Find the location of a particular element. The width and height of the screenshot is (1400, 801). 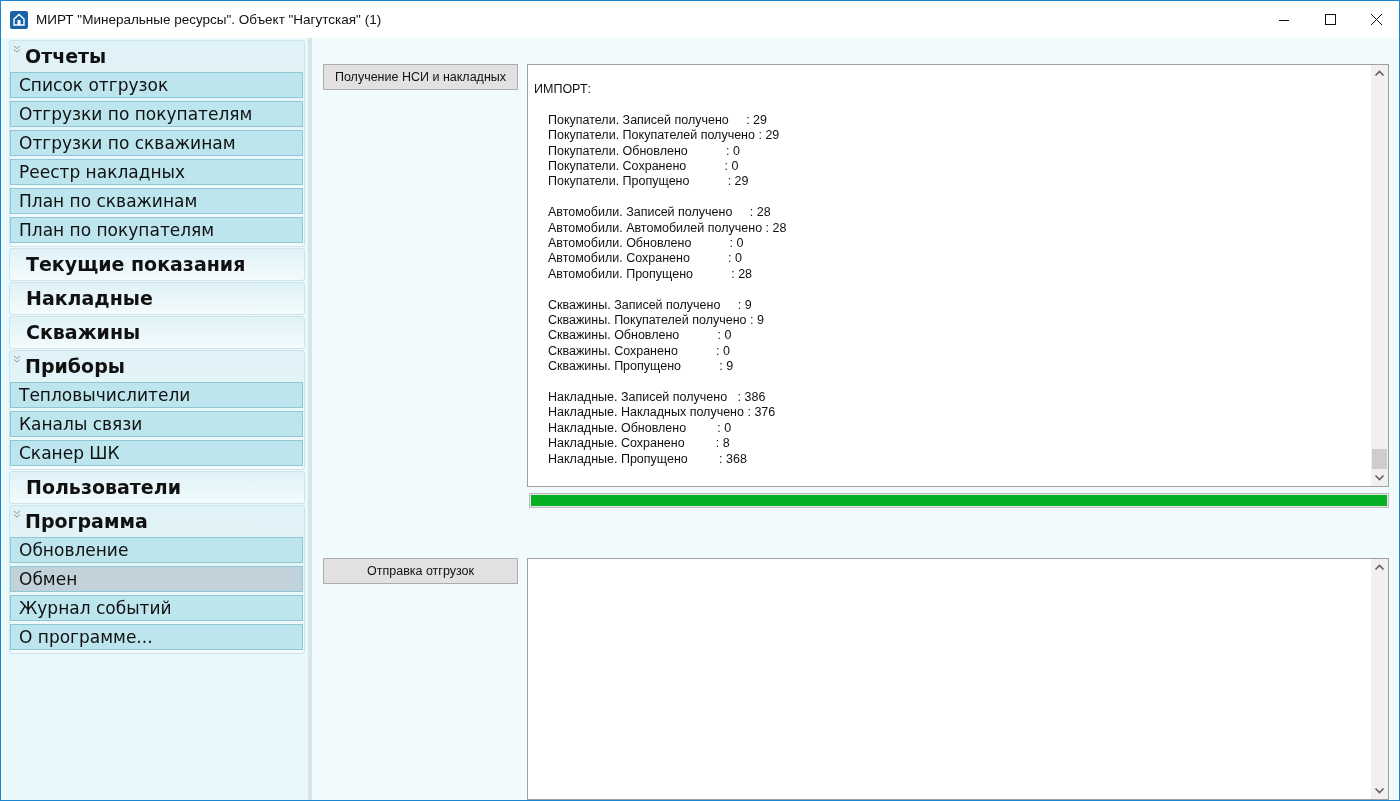

sidebar-item: Обмен is located at coordinates (156, 579).